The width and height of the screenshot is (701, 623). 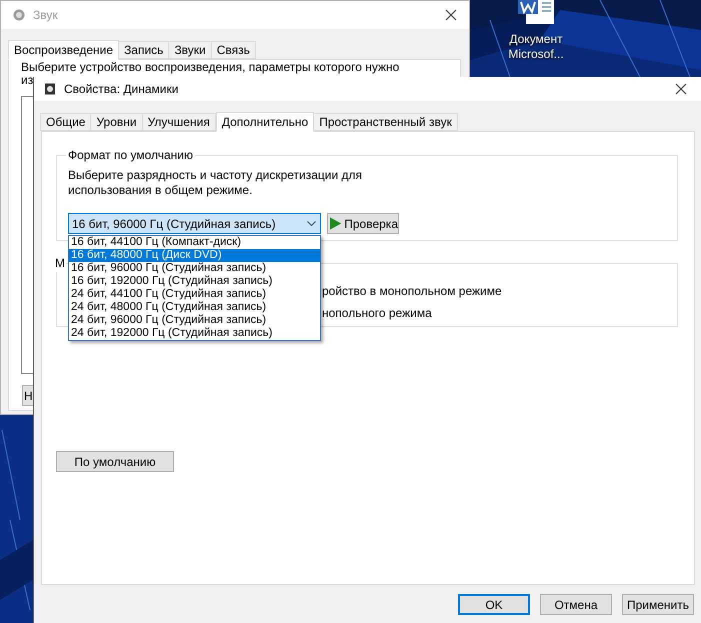 I want to click on tab: Запись, so click(x=144, y=50).